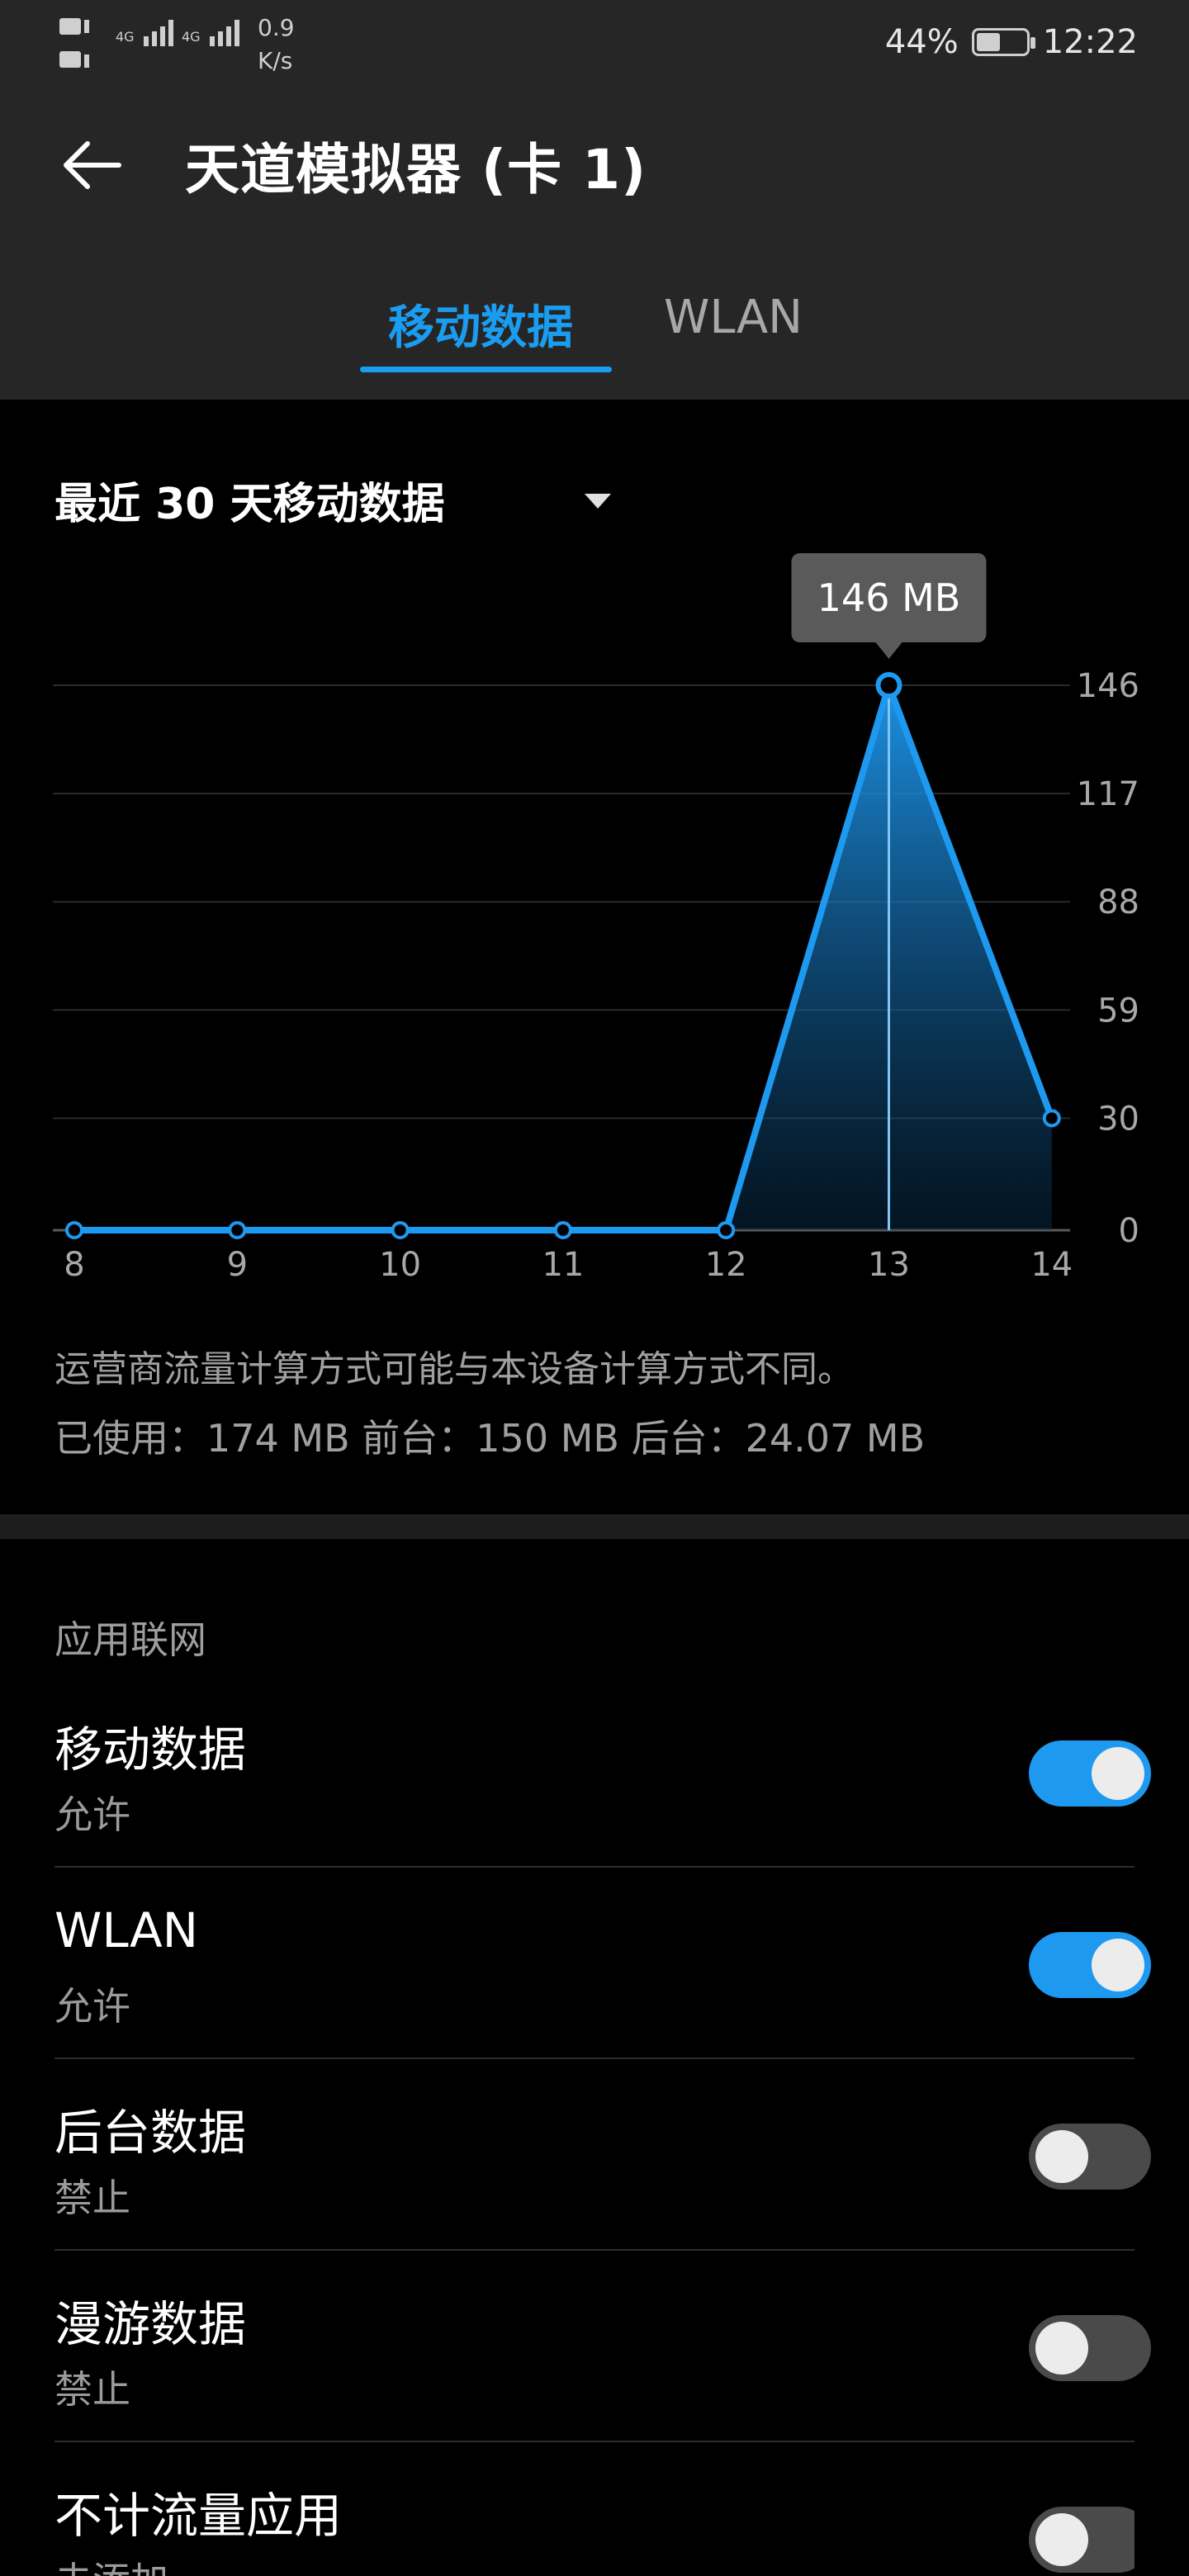  I want to click on x-tick-label: 12, so click(726, 1265).